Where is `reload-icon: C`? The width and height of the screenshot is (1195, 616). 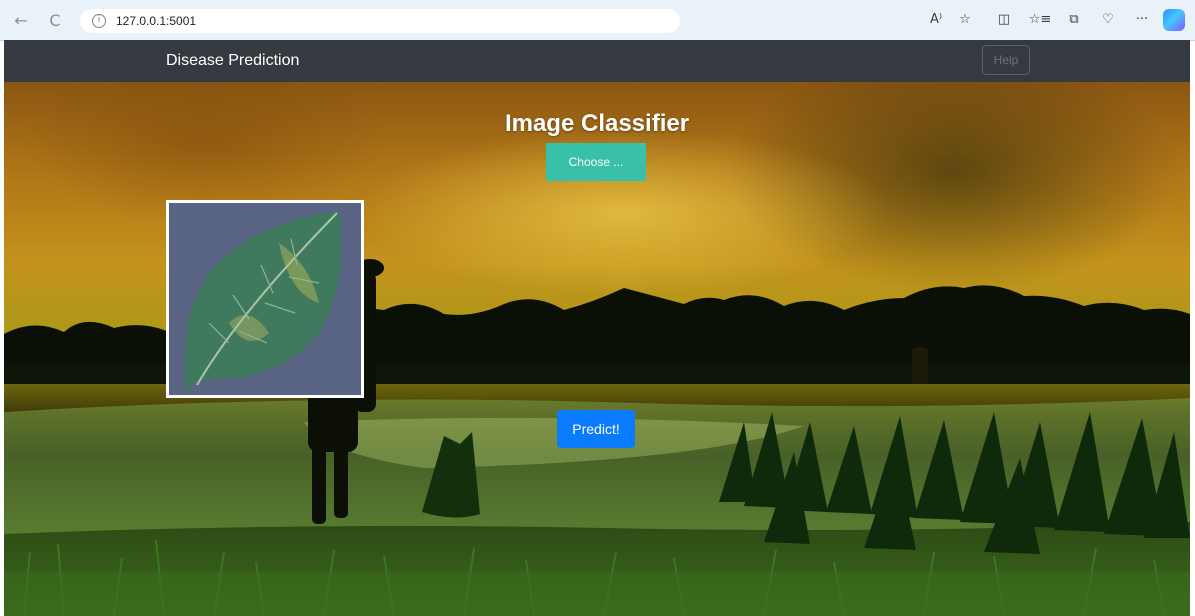 reload-icon: C is located at coordinates (55, 20).